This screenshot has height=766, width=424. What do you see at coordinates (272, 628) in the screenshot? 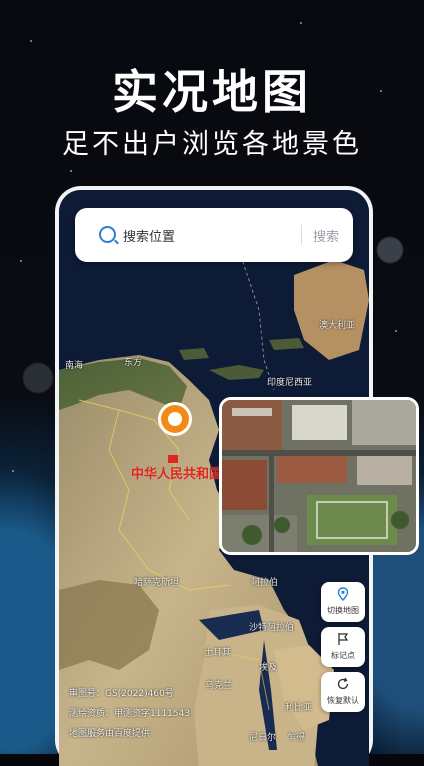
I see `map-label-saudi: 沙特阿拉伯` at bounding box center [272, 628].